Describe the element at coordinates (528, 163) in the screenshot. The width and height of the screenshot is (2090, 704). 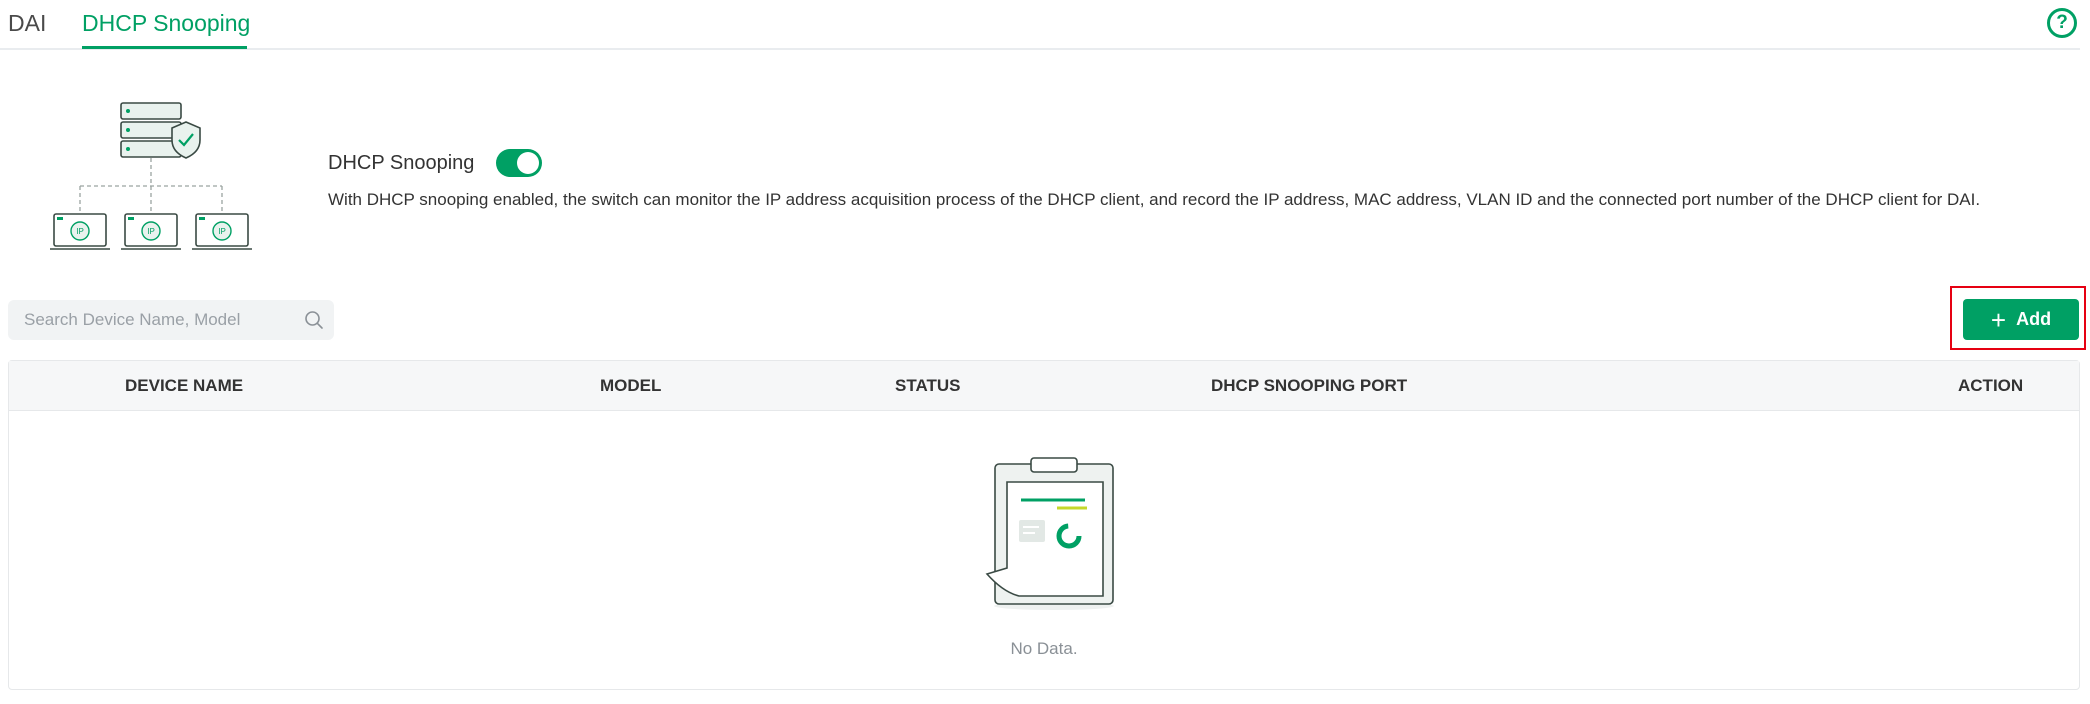
I see `toggle-knob` at that location.